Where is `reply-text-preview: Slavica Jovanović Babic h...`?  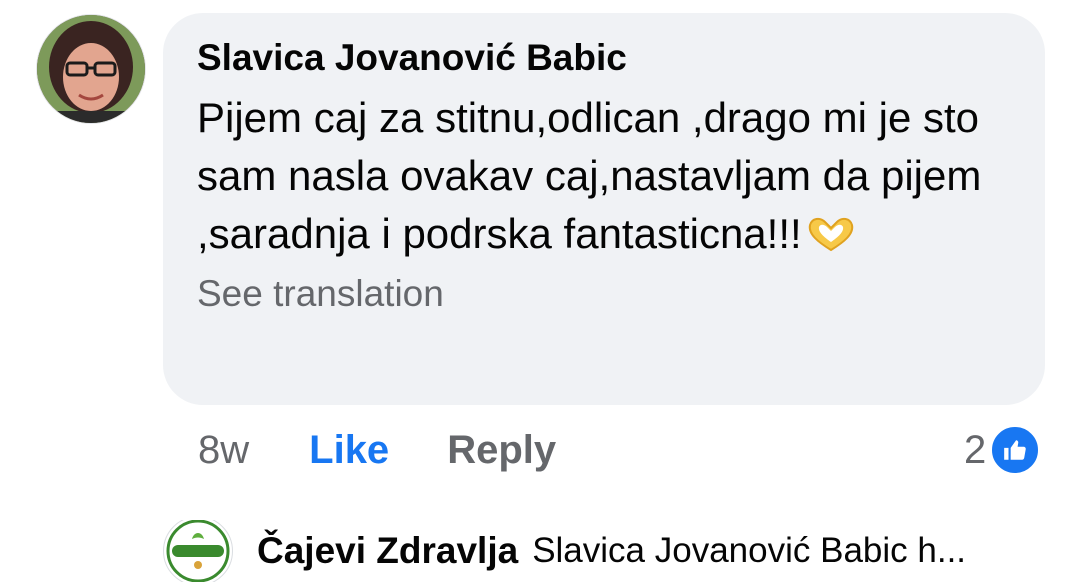
reply-text-preview: Slavica Jovanović Babic h... is located at coordinates (749, 550).